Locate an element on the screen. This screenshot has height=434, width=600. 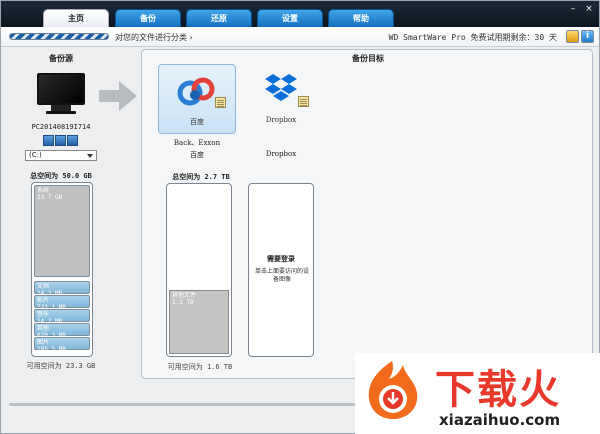
segment-name: 其他文件 is located at coordinates (184, 295).